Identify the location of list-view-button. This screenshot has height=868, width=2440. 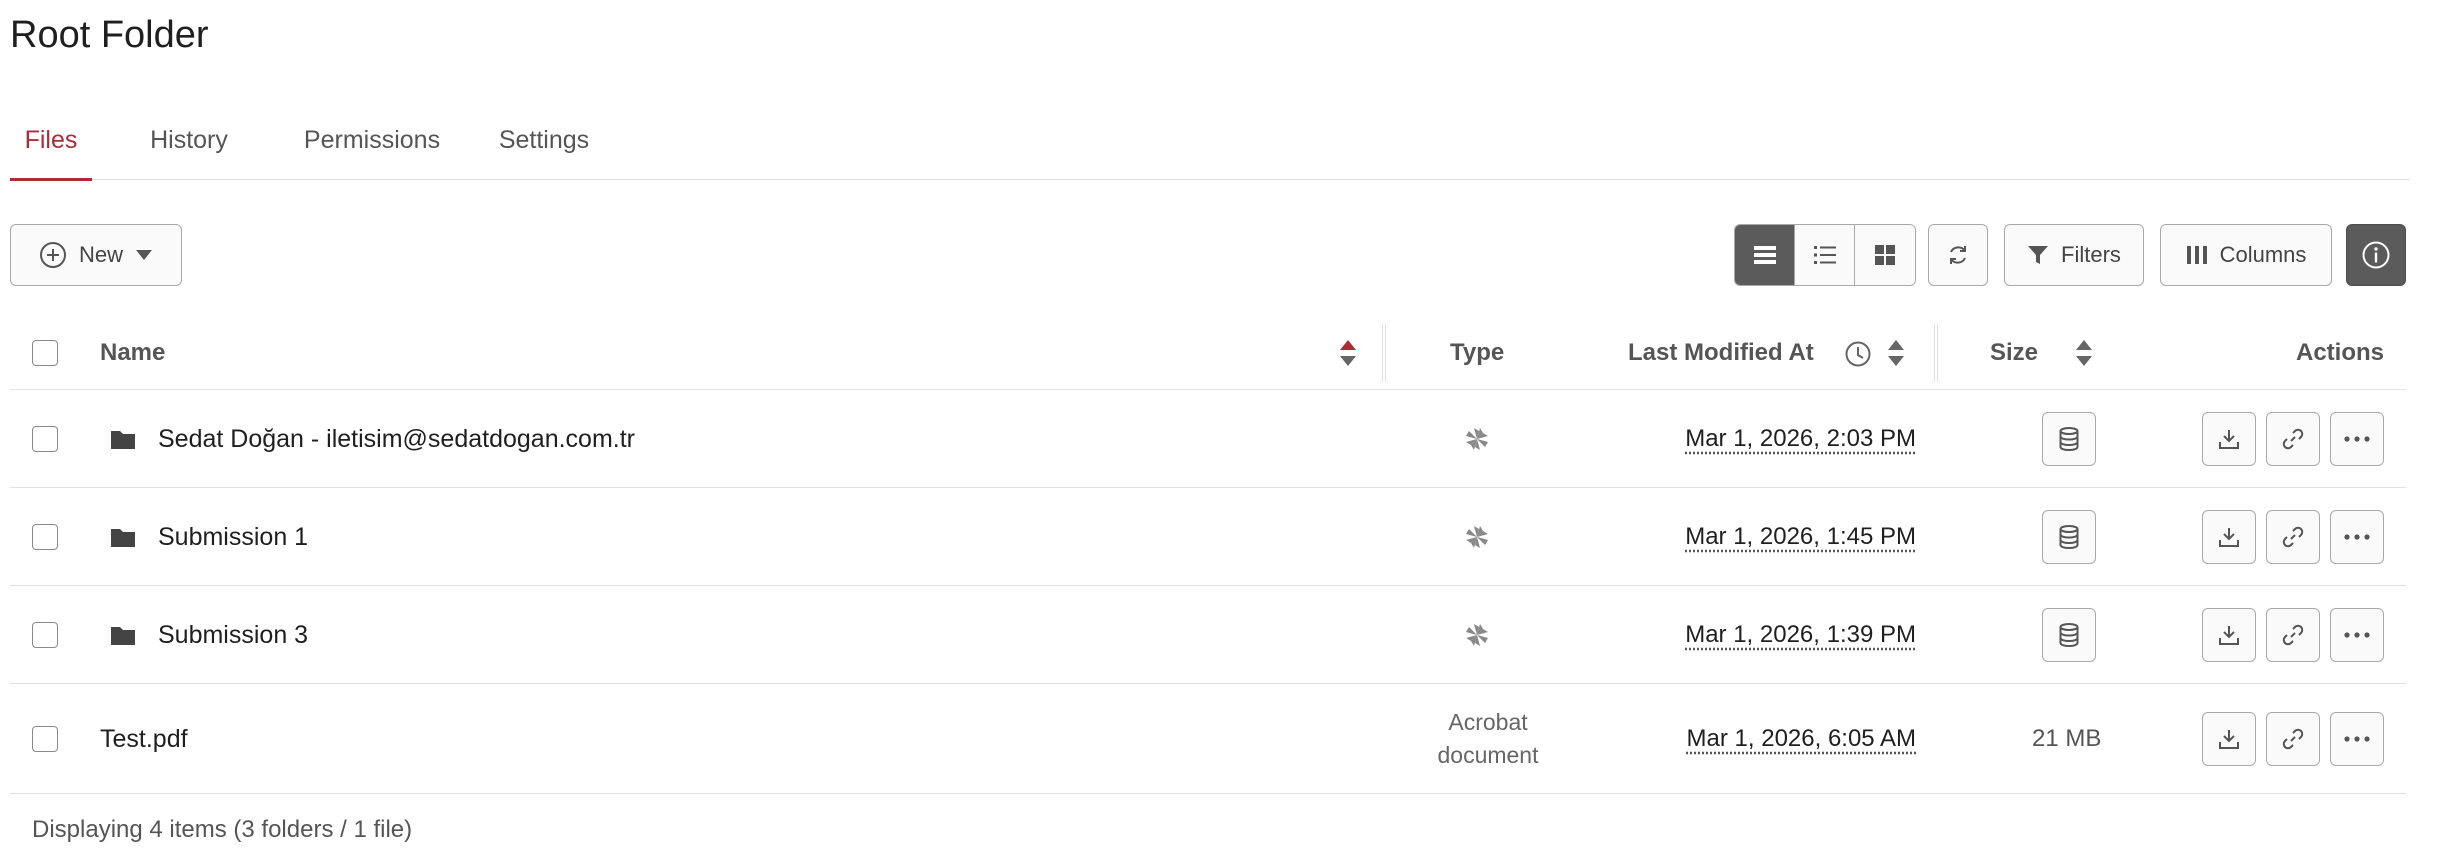
(1825, 255).